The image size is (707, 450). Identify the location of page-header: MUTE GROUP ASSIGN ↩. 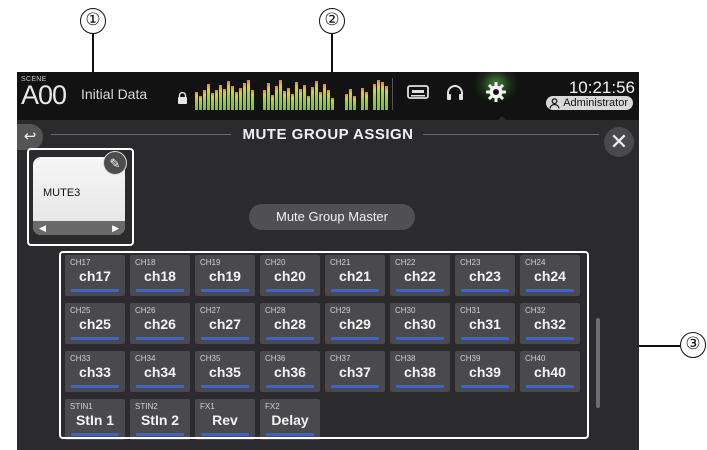
(328, 135).